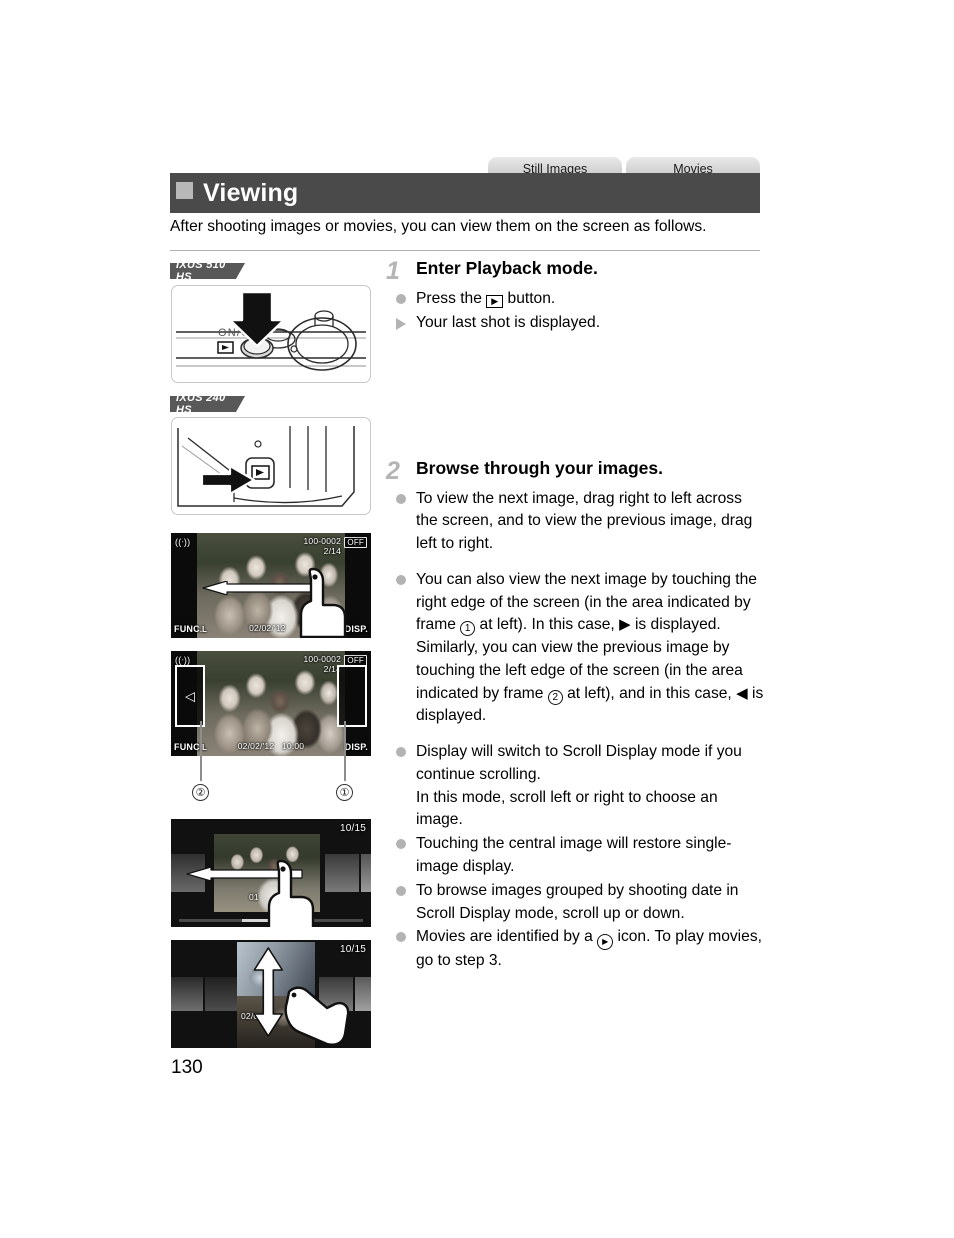  Describe the element at coordinates (207, 404) in the screenshot. I see `model-badge-240: IXUS 240 HS` at that location.